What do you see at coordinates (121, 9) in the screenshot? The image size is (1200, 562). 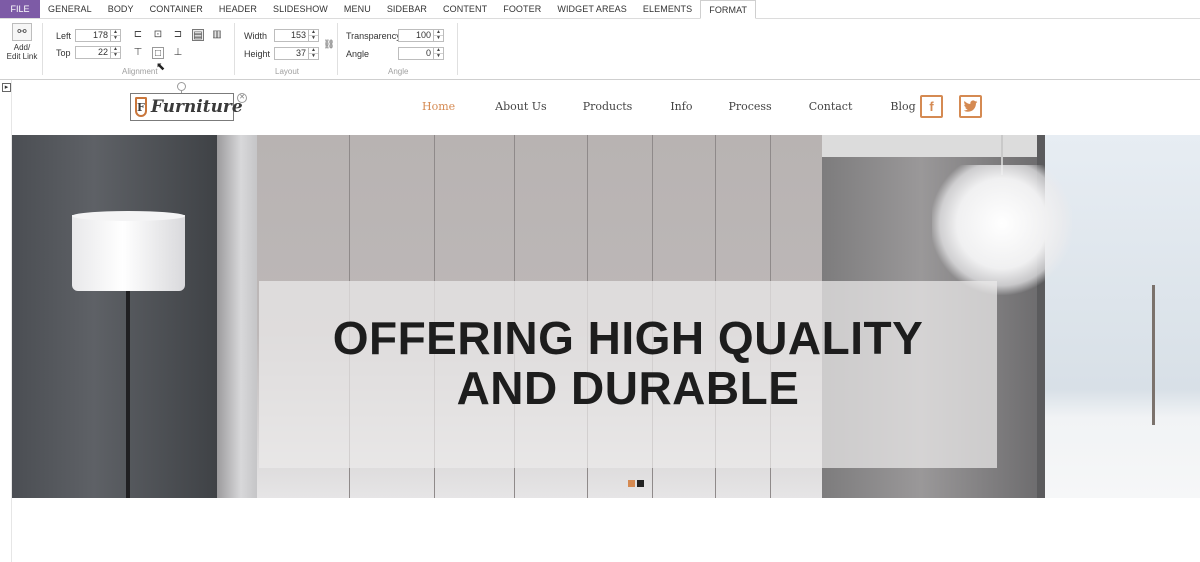 I see `tab-body: BODY` at bounding box center [121, 9].